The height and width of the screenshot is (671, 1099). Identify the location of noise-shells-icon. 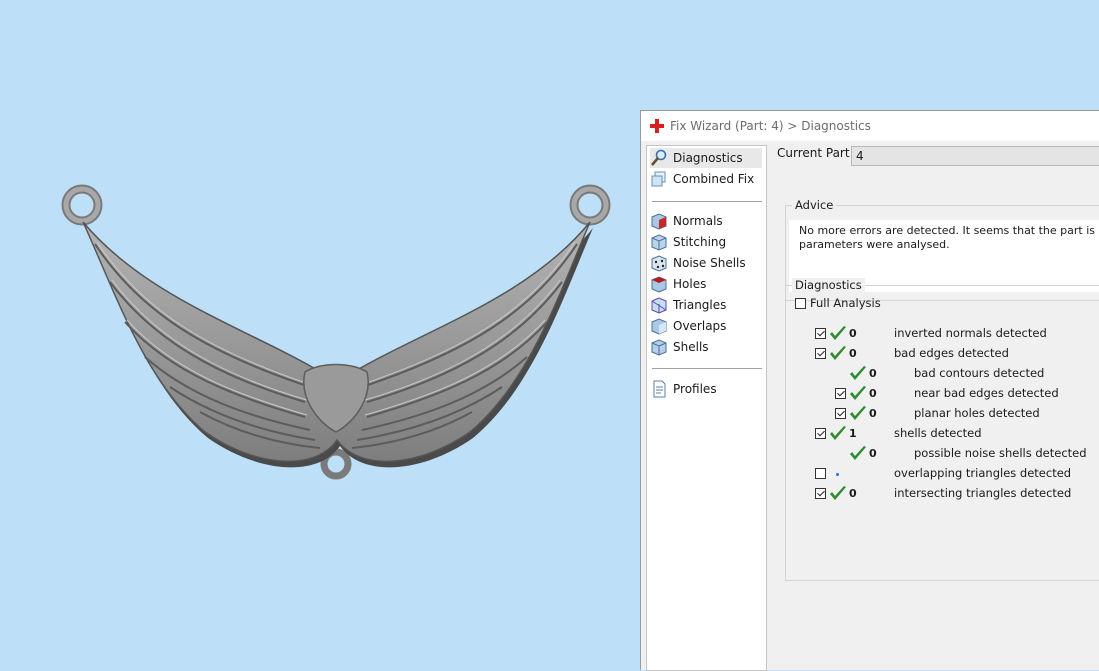
(659, 263).